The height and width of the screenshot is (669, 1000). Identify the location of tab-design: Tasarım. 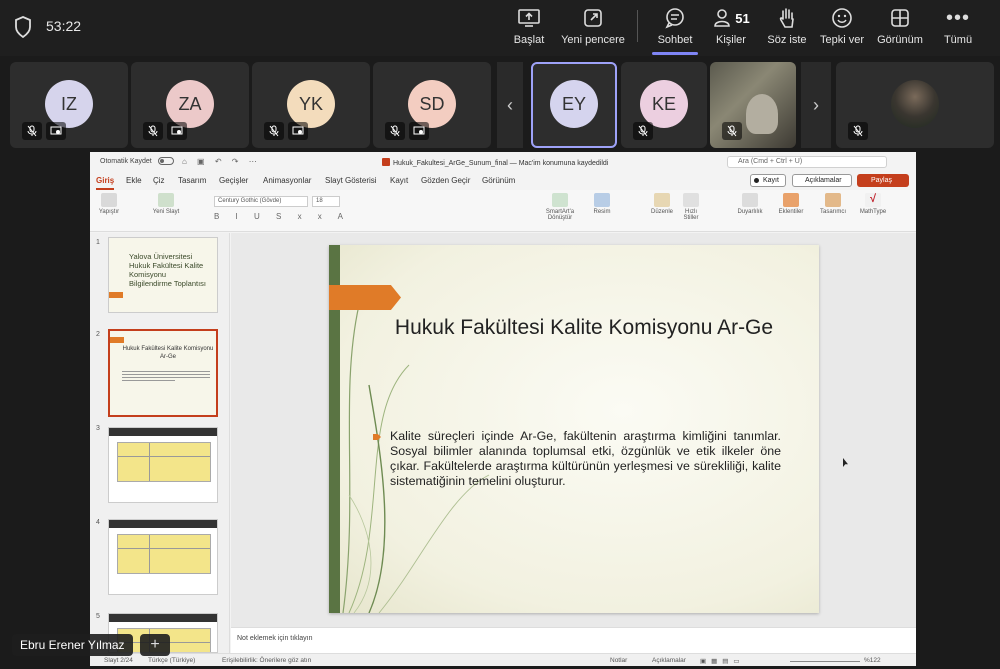
(192, 180).